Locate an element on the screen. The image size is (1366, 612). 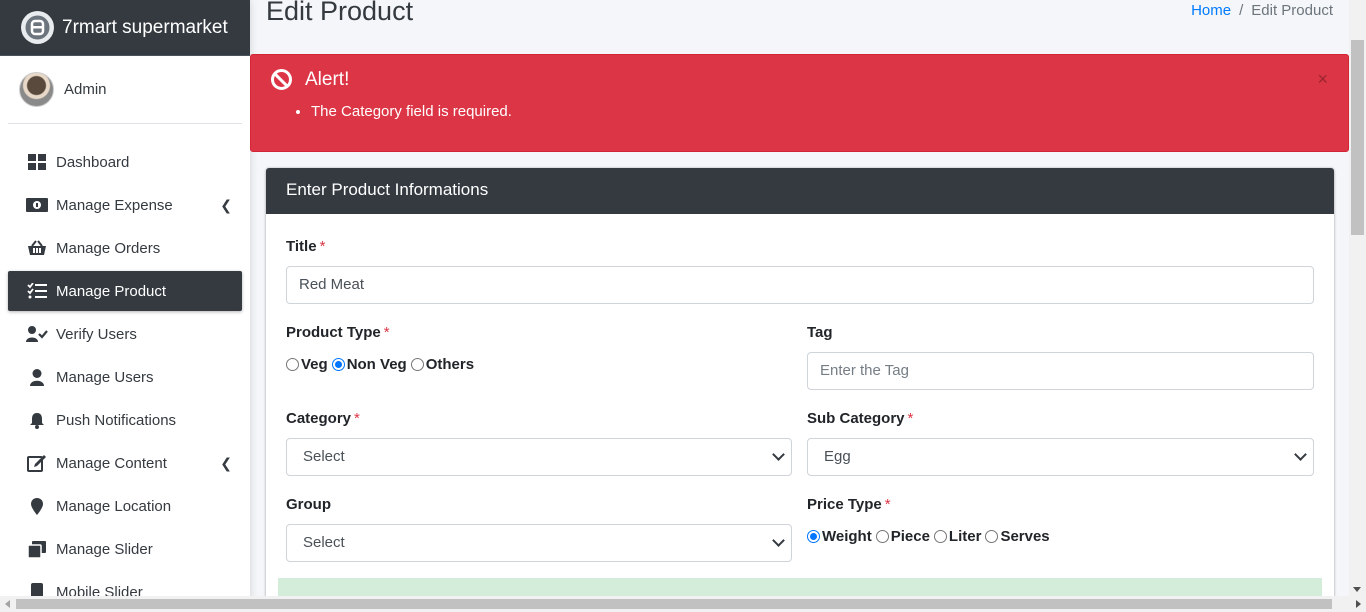
radio-label-piece: Piece is located at coordinates (910, 536).